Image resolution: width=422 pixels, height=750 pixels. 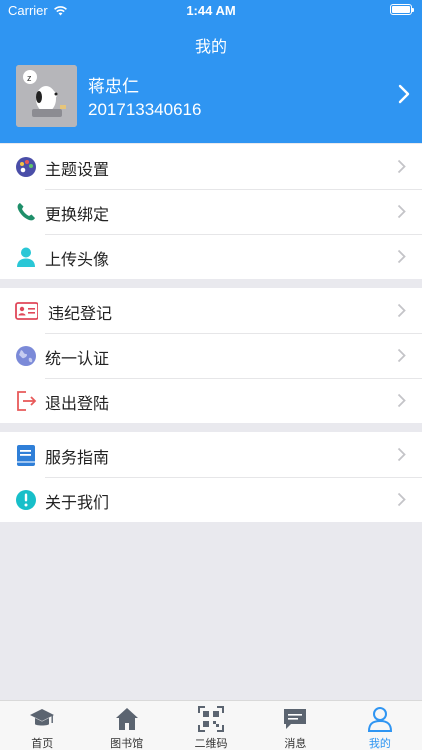 What do you see at coordinates (211, 400) in the screenshot?
I see `menu-item-logout: 退出登陆` at bounding box center [211, 400].